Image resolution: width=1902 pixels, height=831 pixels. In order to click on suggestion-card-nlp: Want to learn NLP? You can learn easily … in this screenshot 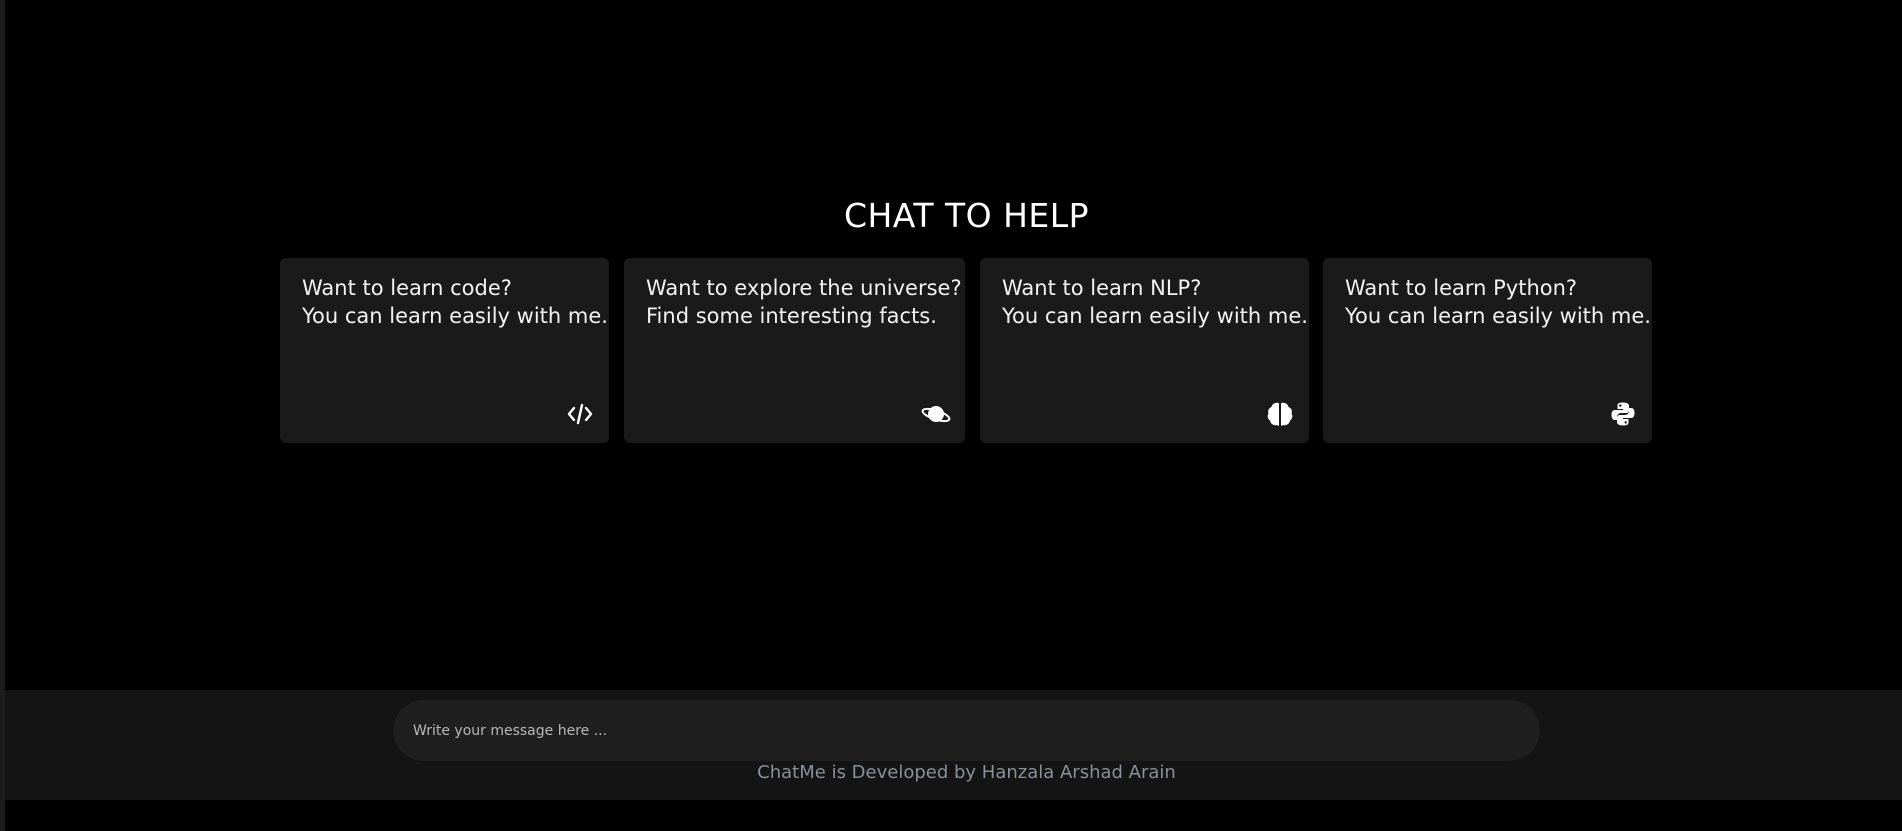, I will do `click(1144, 350)`.